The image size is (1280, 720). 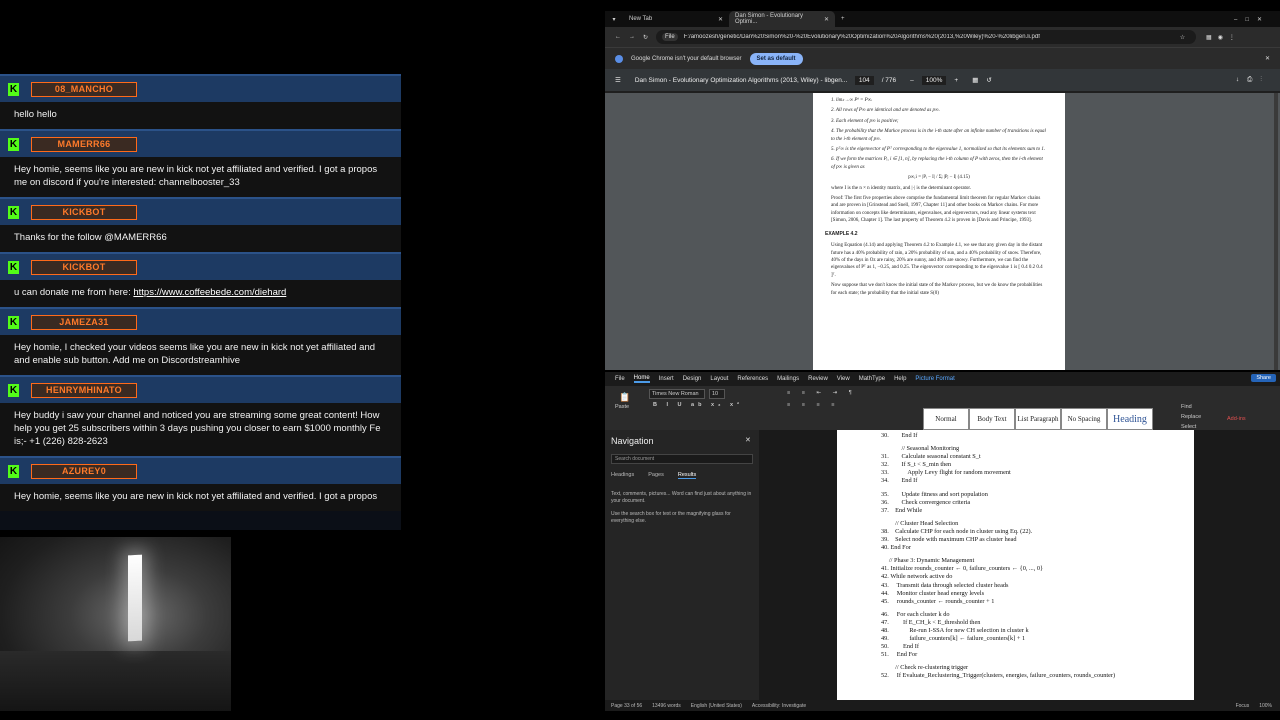 What do you see at coordinates (200, 238) in the screenshot?
I see `chat-message-body: Thanks for the follow @MAMERR66` at bounding box center [200, 238].